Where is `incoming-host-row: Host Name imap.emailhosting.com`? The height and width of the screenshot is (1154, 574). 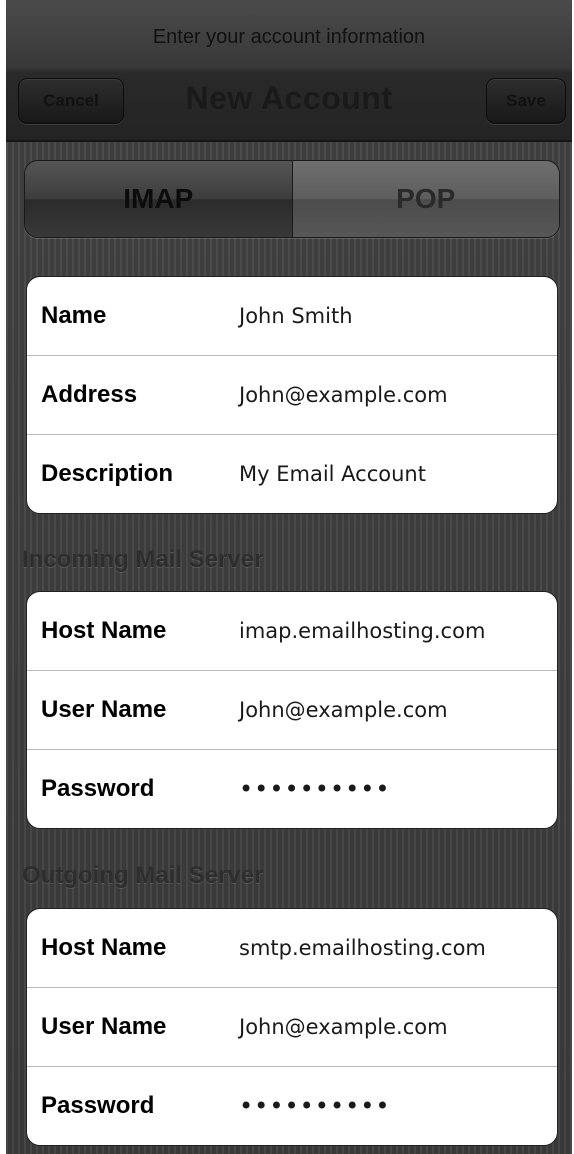
incoming-host-row: Host Name imap.emailhosting.com is located at coordinates (292, 631).